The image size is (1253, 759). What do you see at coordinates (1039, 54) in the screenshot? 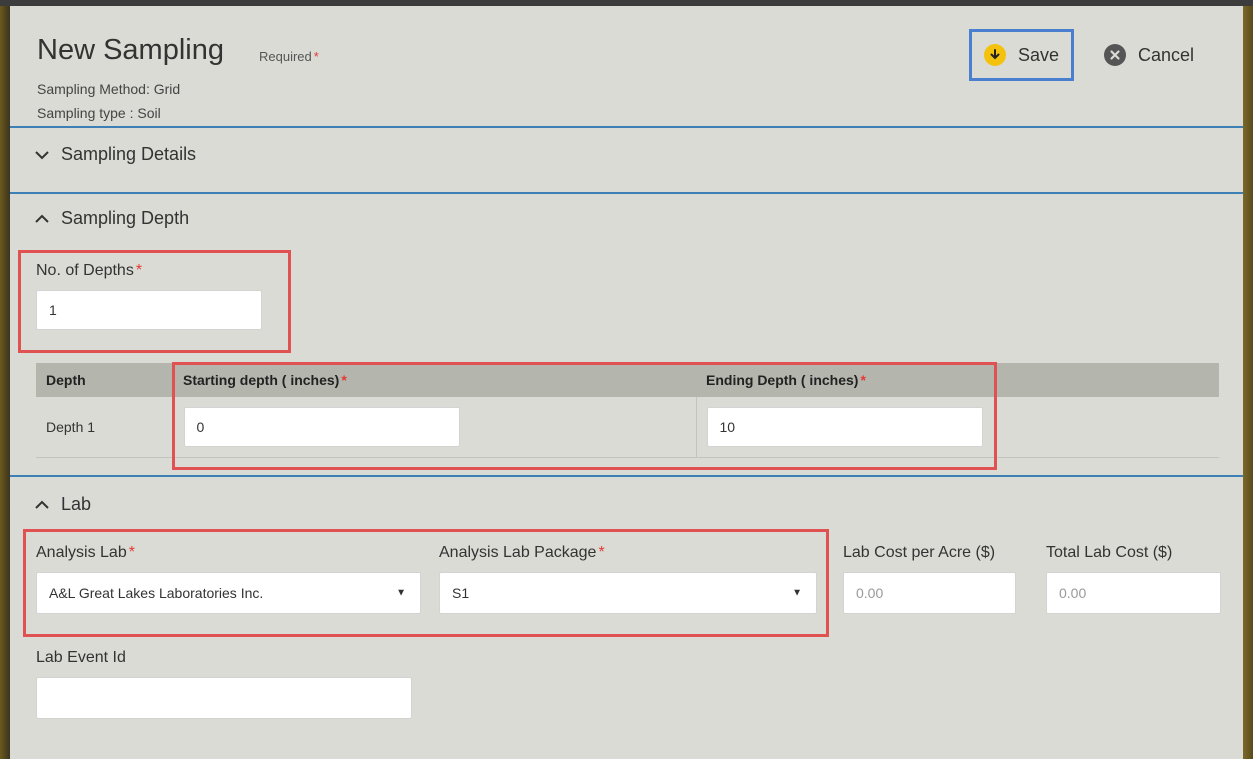
I see `save-label: Save` at bounding box center [1039, 54].